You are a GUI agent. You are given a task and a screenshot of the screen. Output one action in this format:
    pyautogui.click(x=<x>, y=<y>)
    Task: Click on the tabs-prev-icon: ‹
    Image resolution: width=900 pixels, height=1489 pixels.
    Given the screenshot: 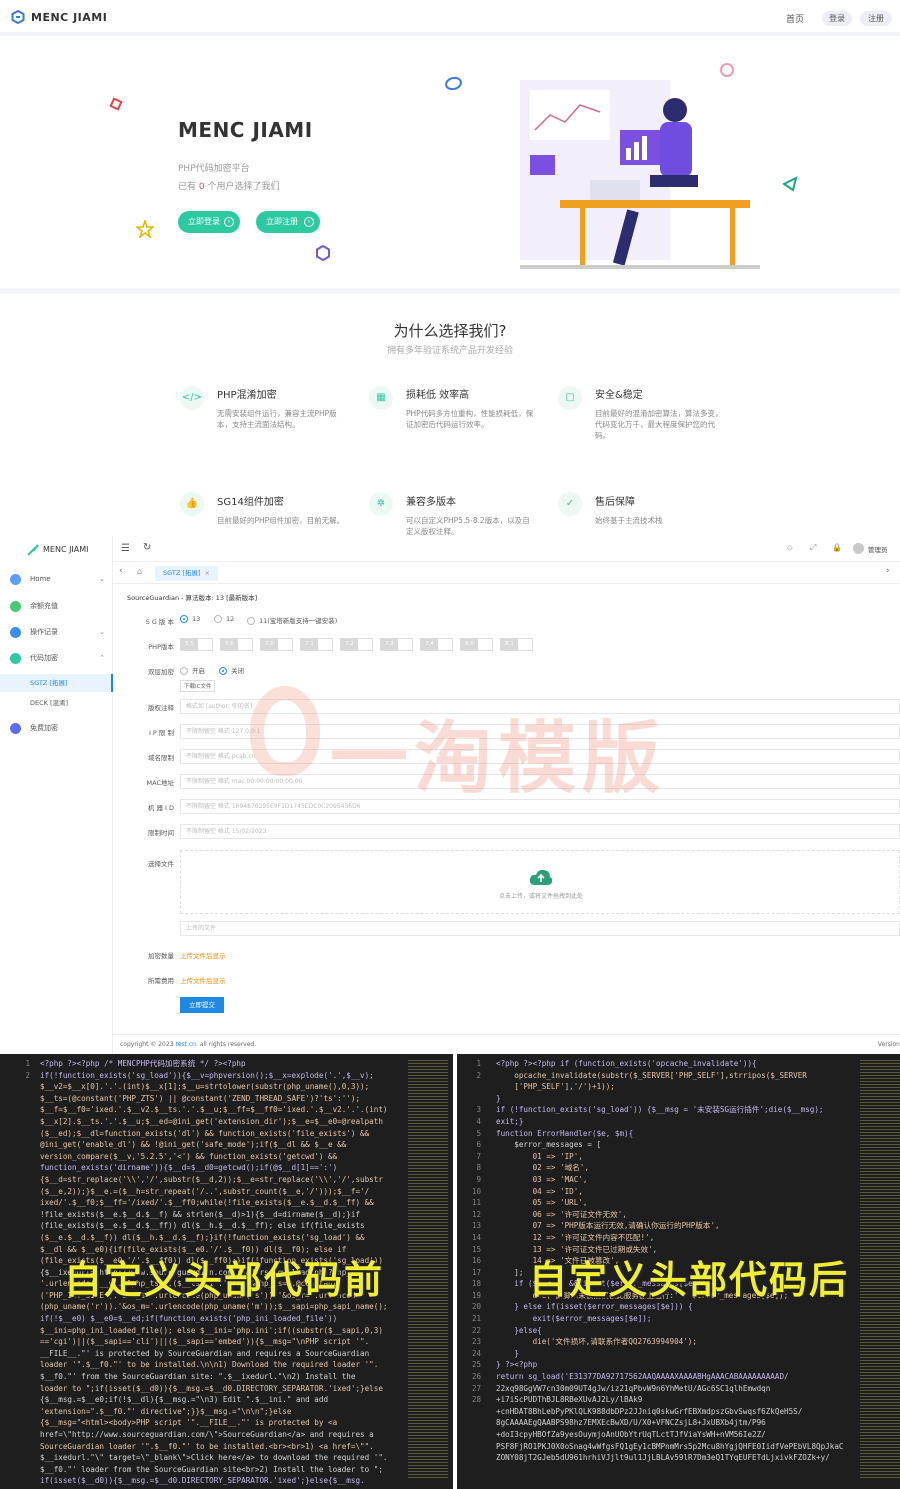 What is the action you would take?
    pyautogui.click(x=121, y=571)
    